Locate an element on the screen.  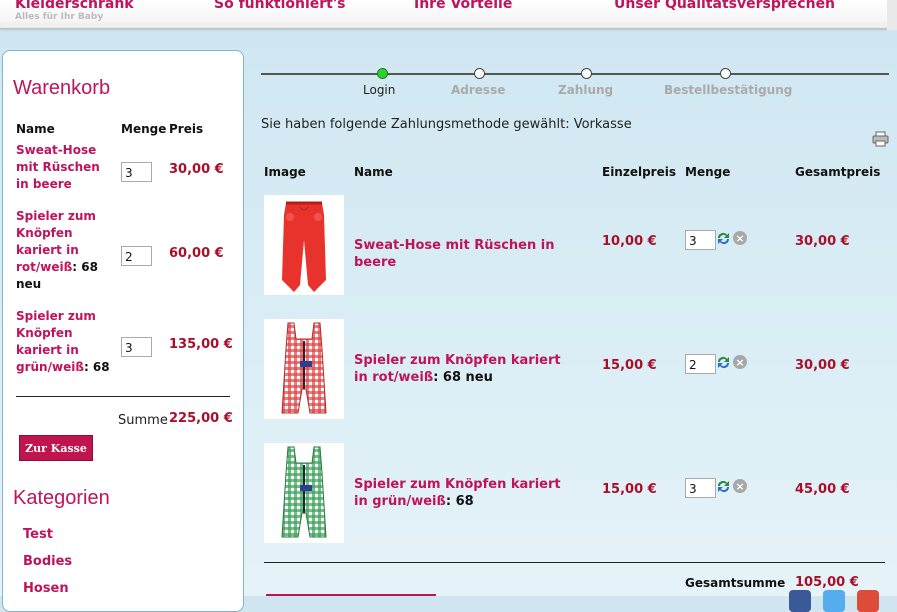
cart-item-price: 135,00 € is located at coordinates (201, 344).